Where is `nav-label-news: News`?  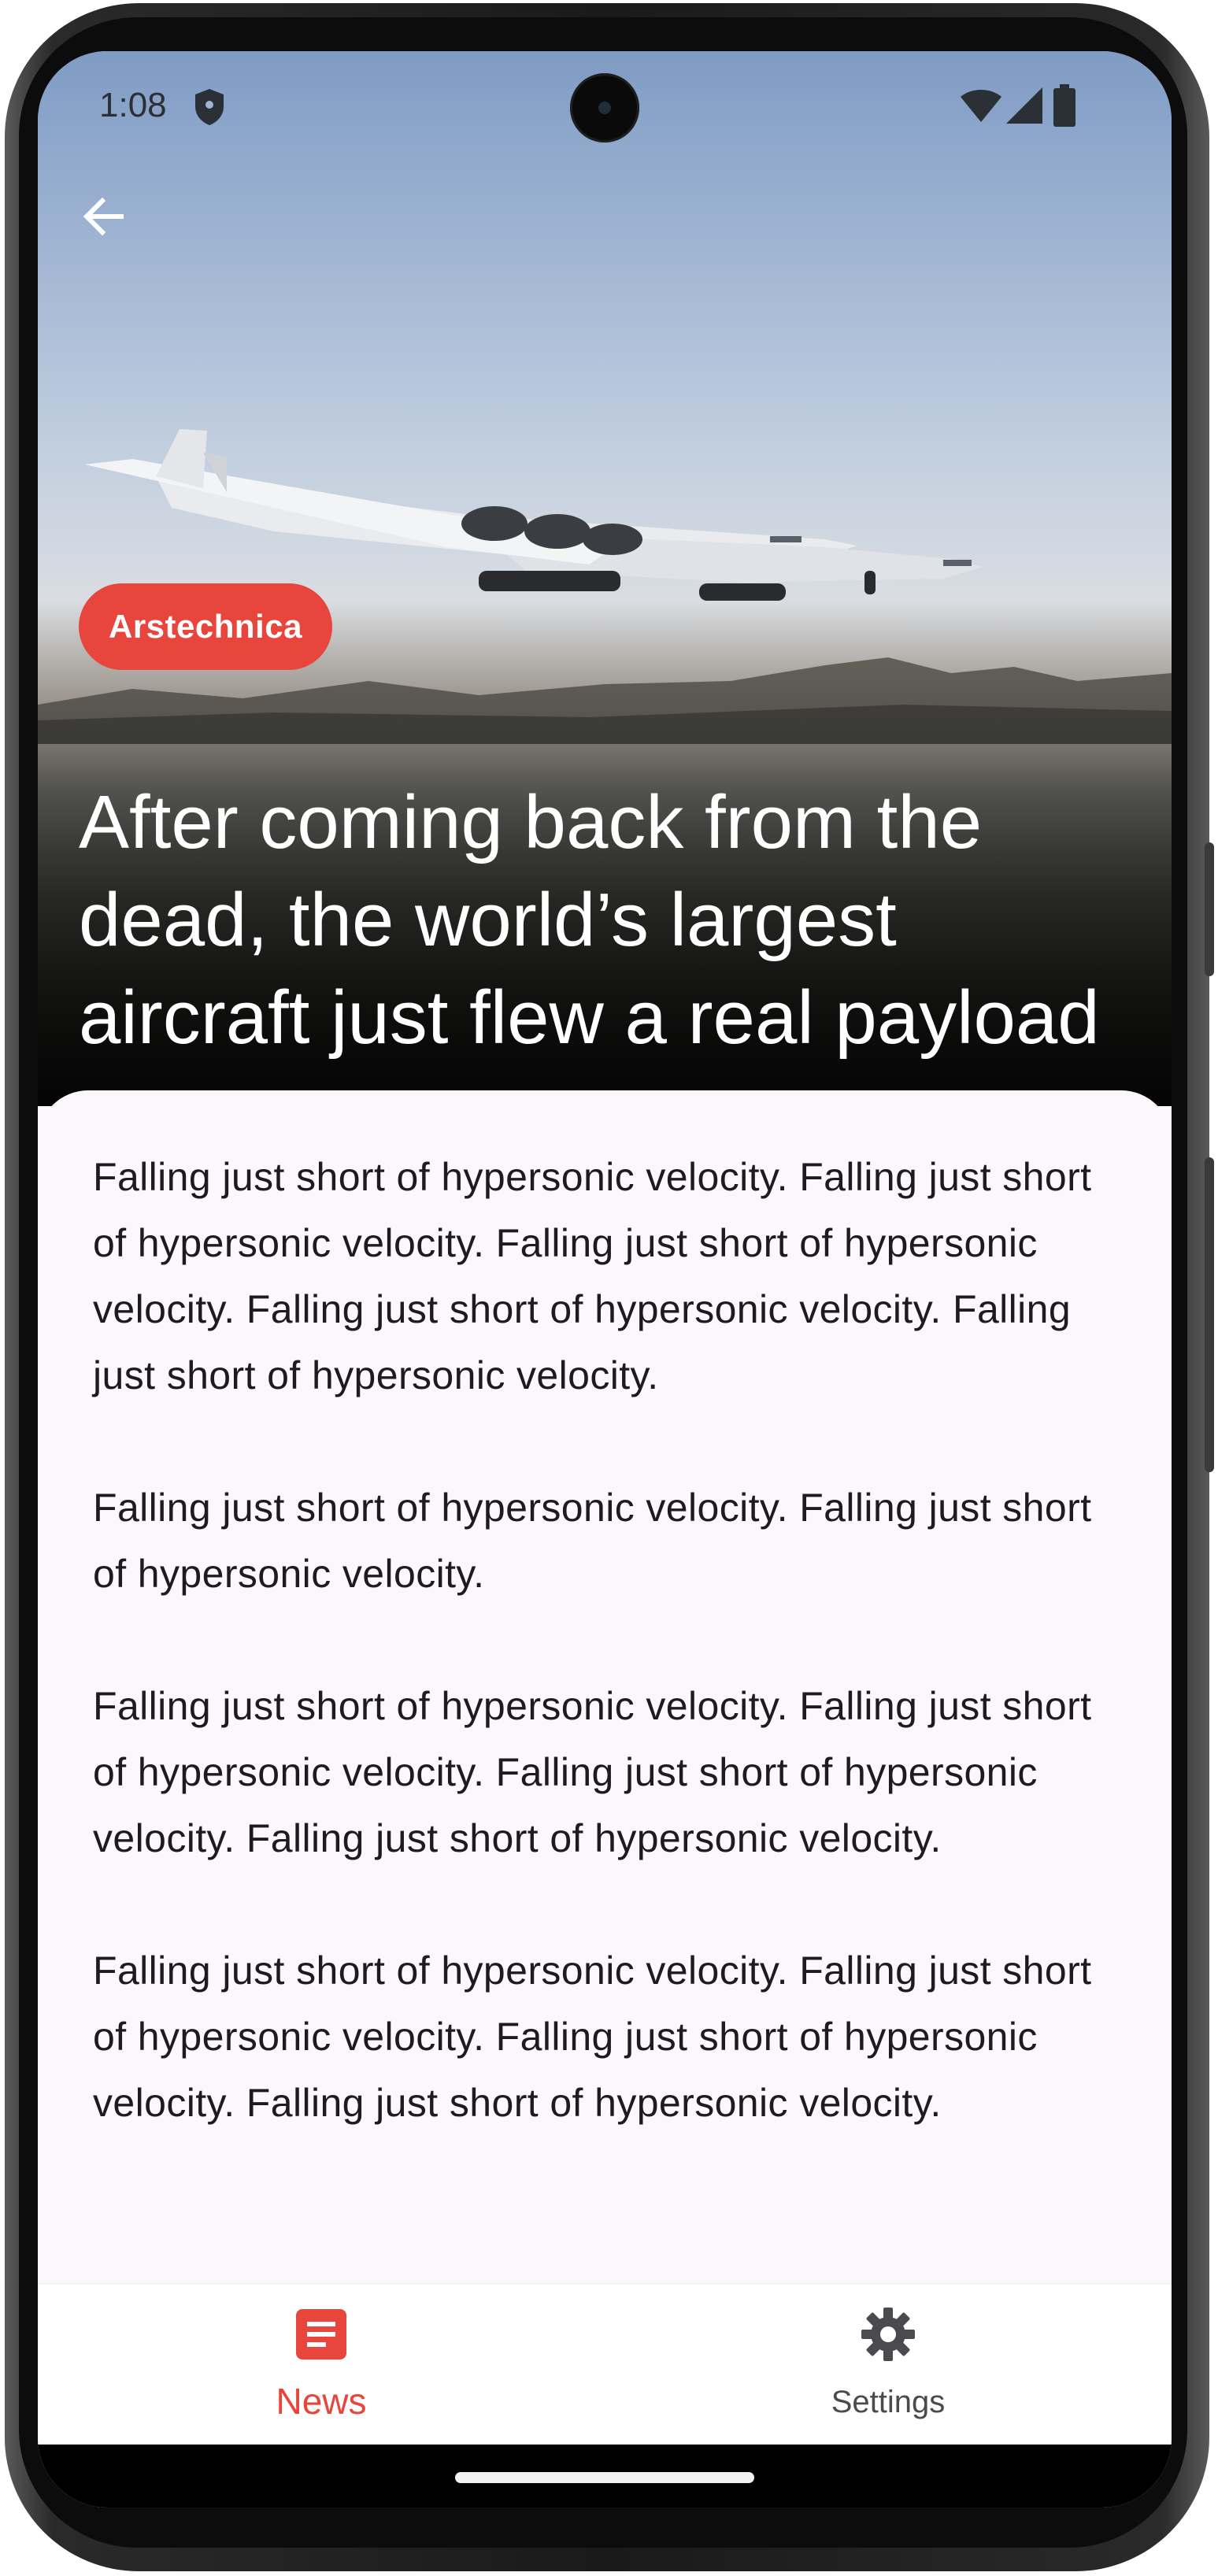
nav-label-news: News is located at coordinates (321, 2401).